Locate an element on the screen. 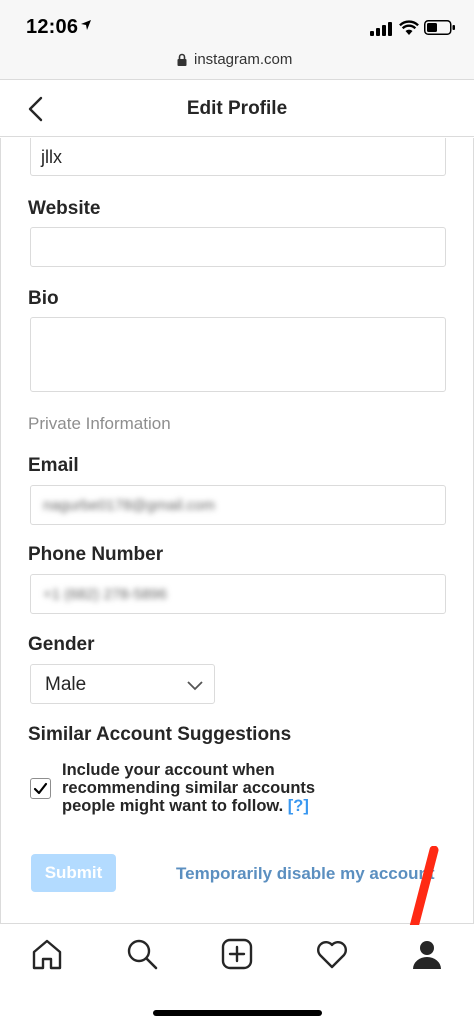 The image size is (474, 1026). chevron-down-icon is located at coordinates (195, 686).